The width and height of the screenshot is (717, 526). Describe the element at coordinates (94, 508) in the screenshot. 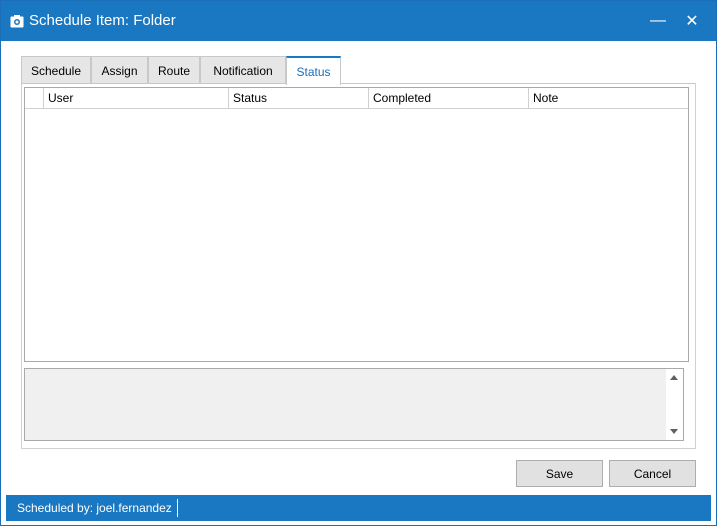

I see `scheduled-by-text: Scheduled by: joel.fernandez` at that location.